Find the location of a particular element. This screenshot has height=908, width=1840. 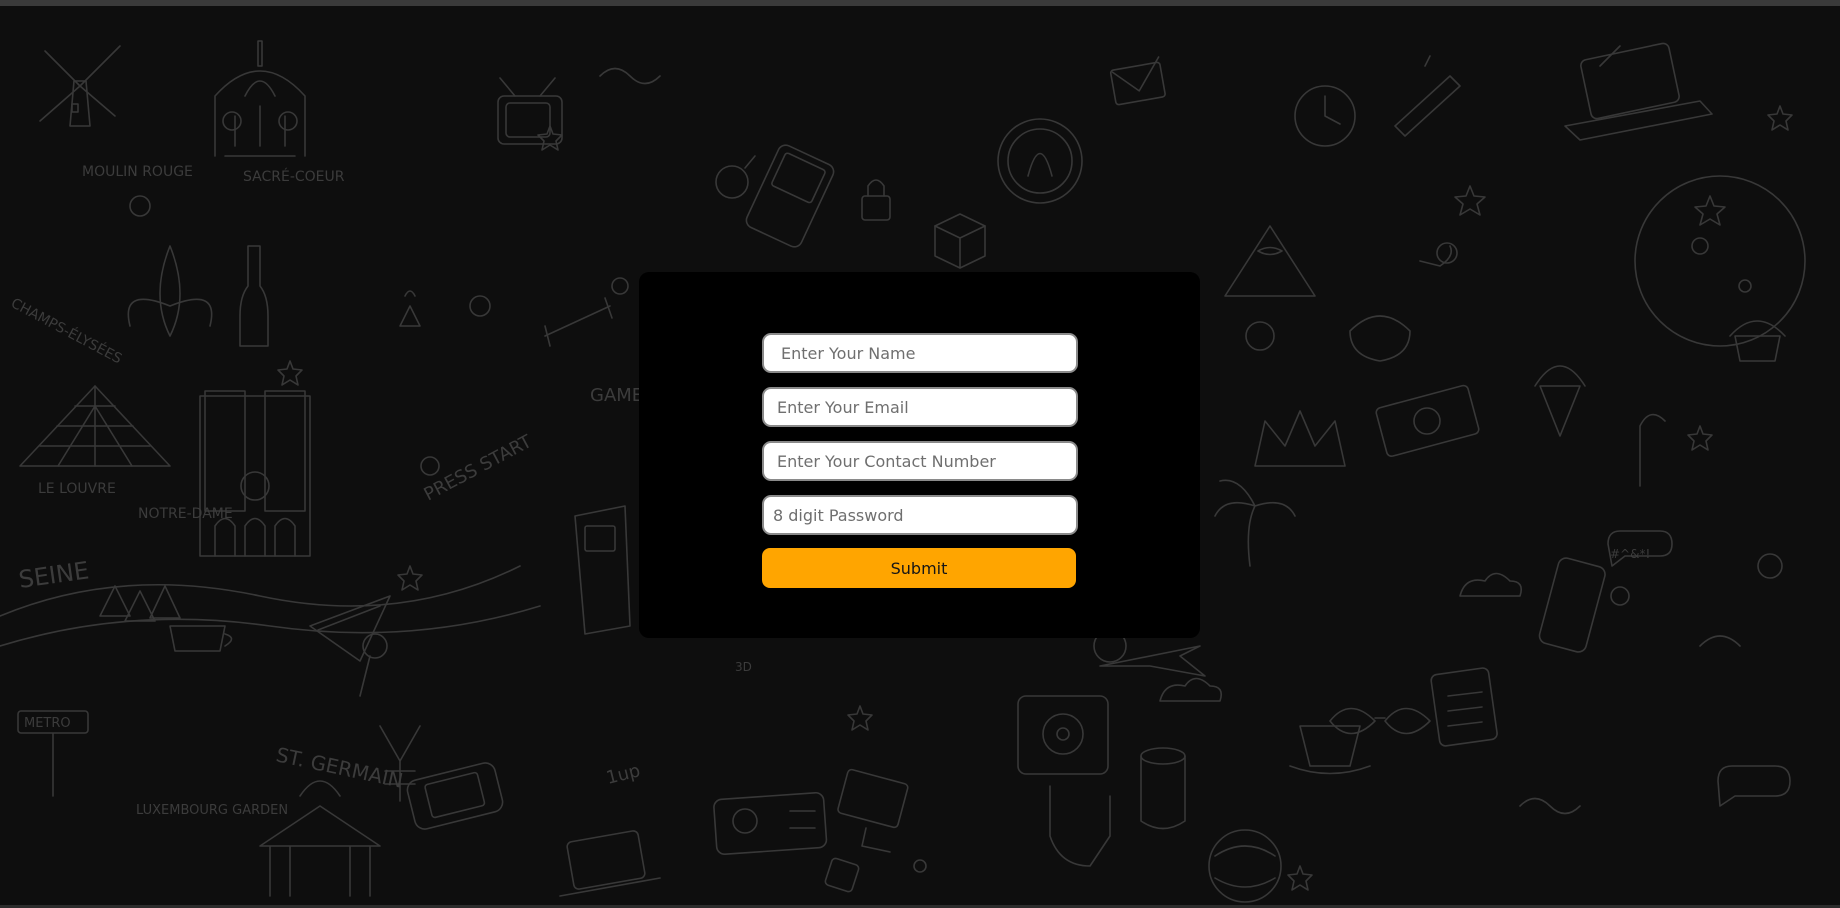

handheld-console-icon is located at coordinates (790, 196).